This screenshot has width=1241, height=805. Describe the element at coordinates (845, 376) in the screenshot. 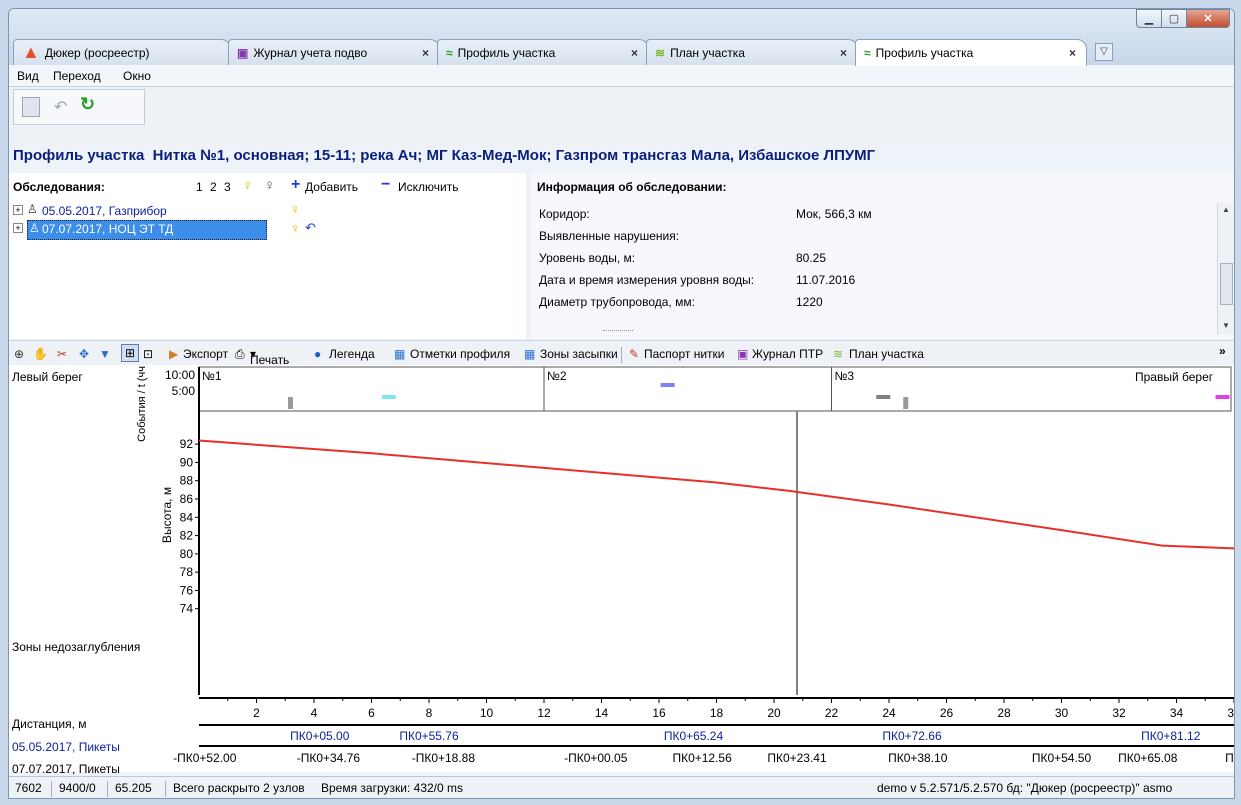

I see `section-label: №3` at that location.